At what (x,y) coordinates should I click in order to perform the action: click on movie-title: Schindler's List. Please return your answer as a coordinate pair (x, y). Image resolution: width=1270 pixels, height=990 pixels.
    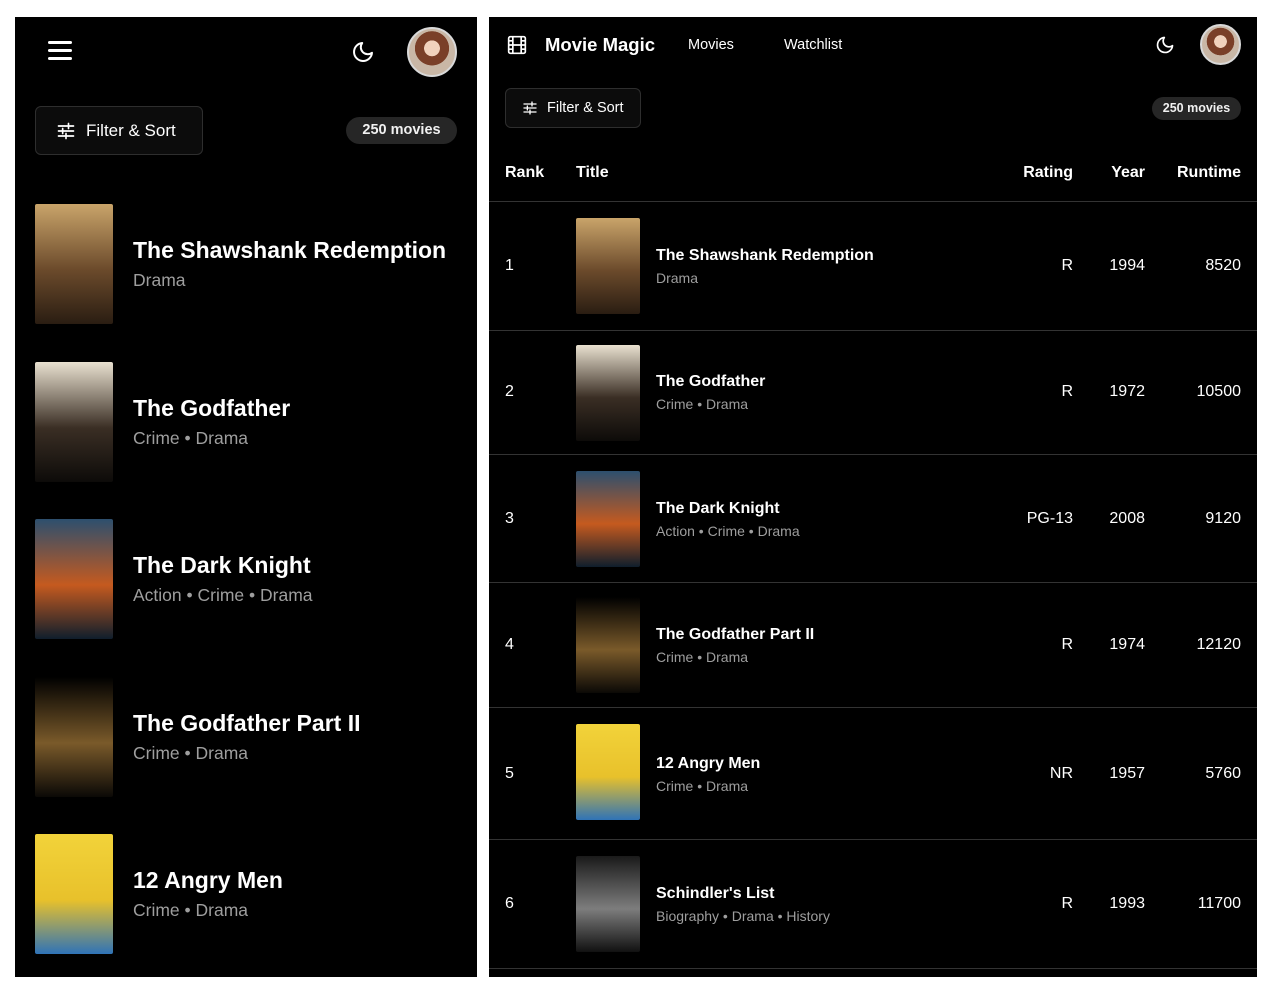
    Looking at the image, I should click on (715, 894).